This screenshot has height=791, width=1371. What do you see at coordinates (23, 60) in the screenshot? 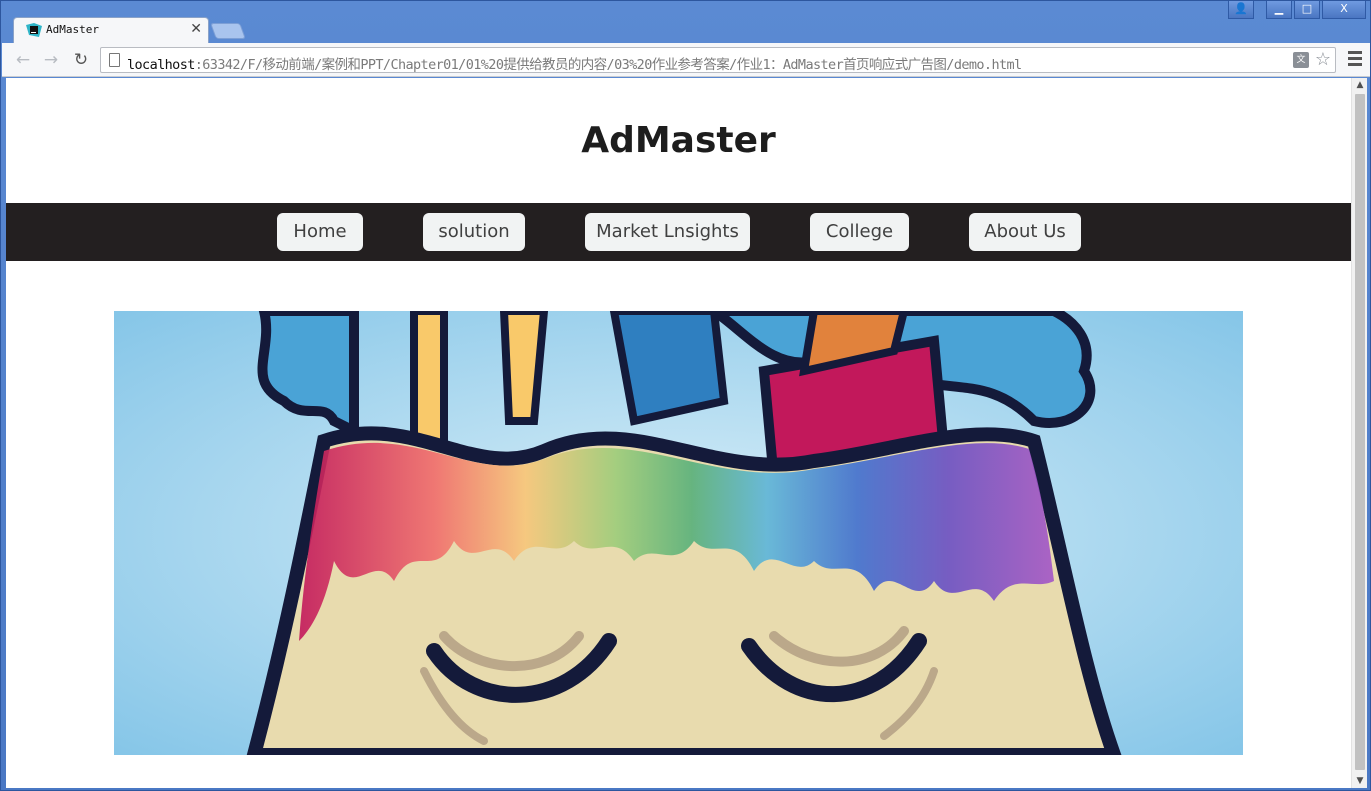
I see `back-arrow-icon: ←` at bounding box center [23, 60].